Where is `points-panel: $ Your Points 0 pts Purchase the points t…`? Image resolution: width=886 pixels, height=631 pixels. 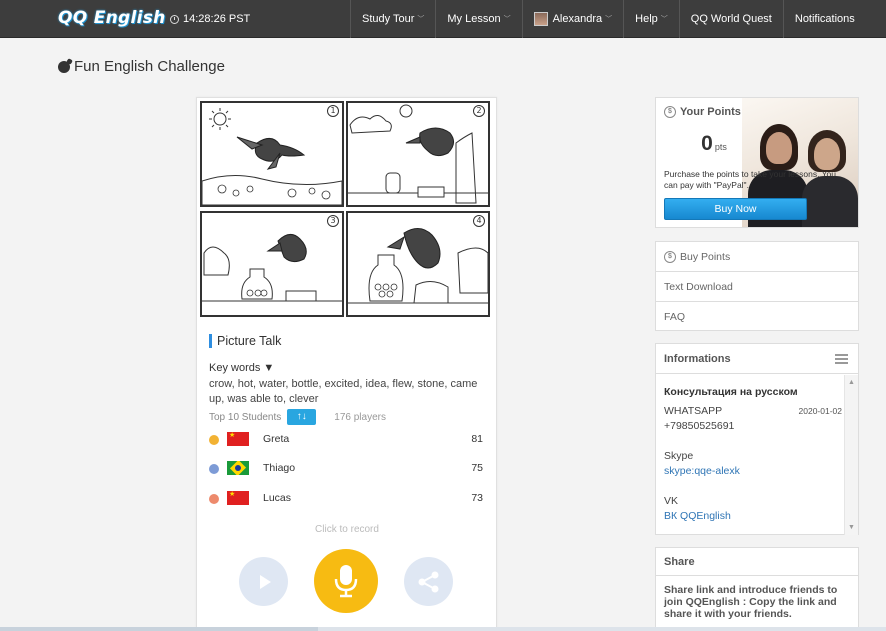 points-panel: $ Your Points 0 pts Purchase the points t… is located at coordinates (757, 162).